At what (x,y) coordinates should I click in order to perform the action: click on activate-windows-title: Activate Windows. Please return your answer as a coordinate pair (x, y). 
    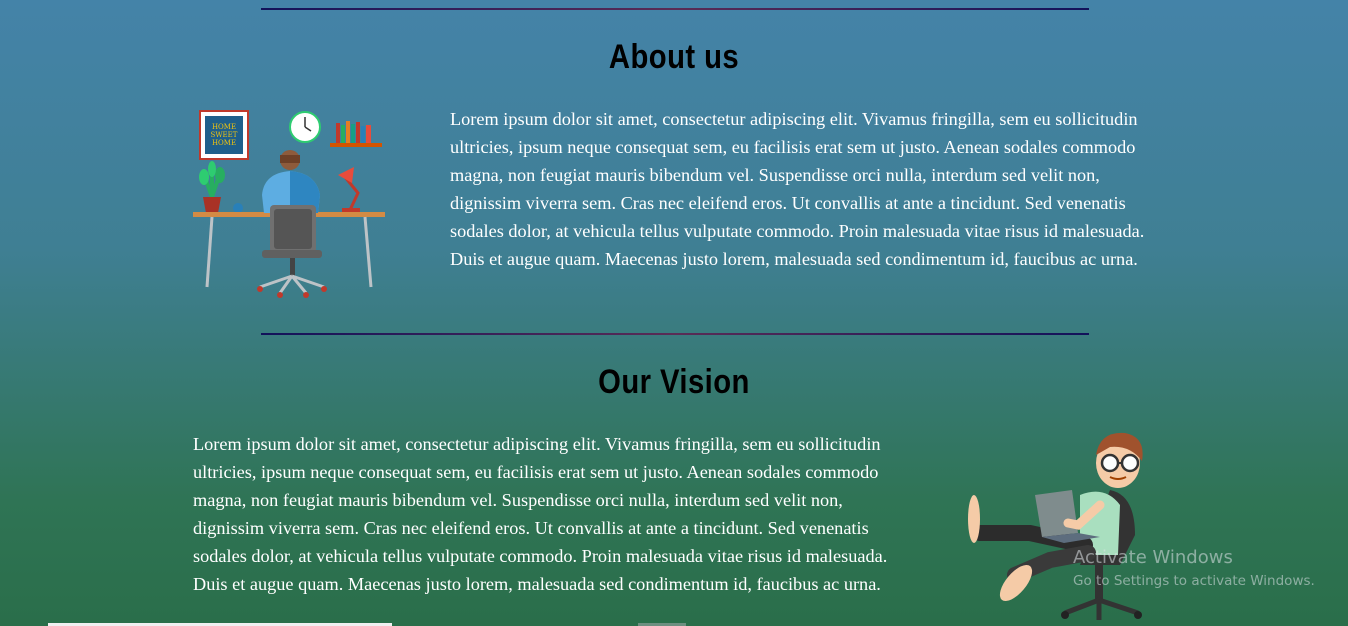
    Looking at the image, I should click on (1153, 557).